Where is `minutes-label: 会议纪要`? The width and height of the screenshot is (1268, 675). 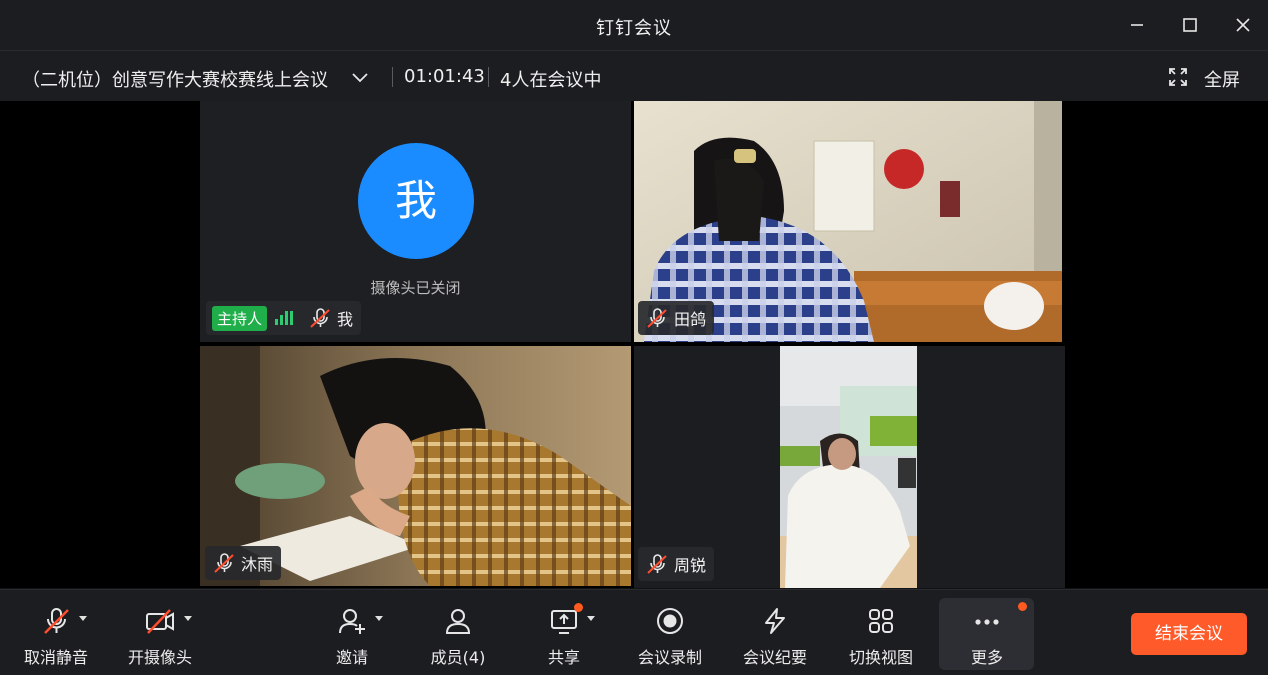 minutes-label: 会议纪要 is located at coordinates (774, 657).